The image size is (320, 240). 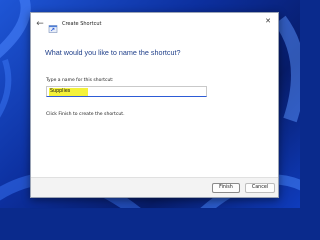 What do you see at coordinates (82, 24) in the screenshot?
I see `dialog-title: Create Shortcut` at bounding box center [82, 24].